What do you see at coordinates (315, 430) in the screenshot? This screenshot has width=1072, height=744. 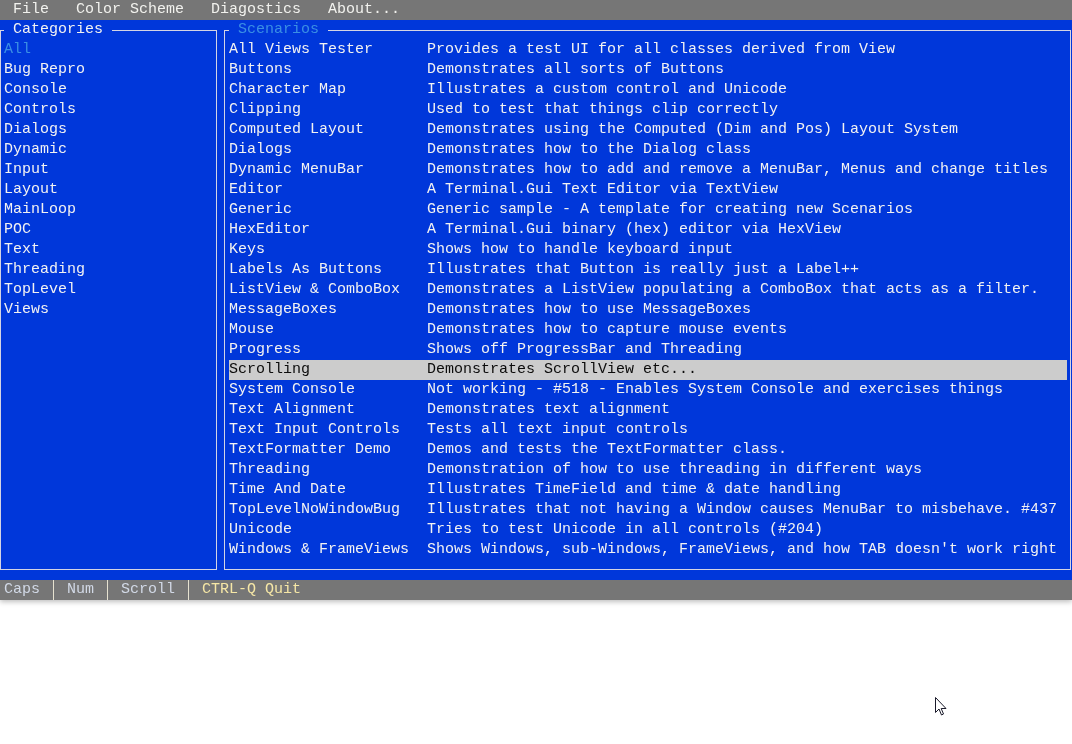 I see `scenario-name: Text Input Controls` at bounding box center [315, 430].